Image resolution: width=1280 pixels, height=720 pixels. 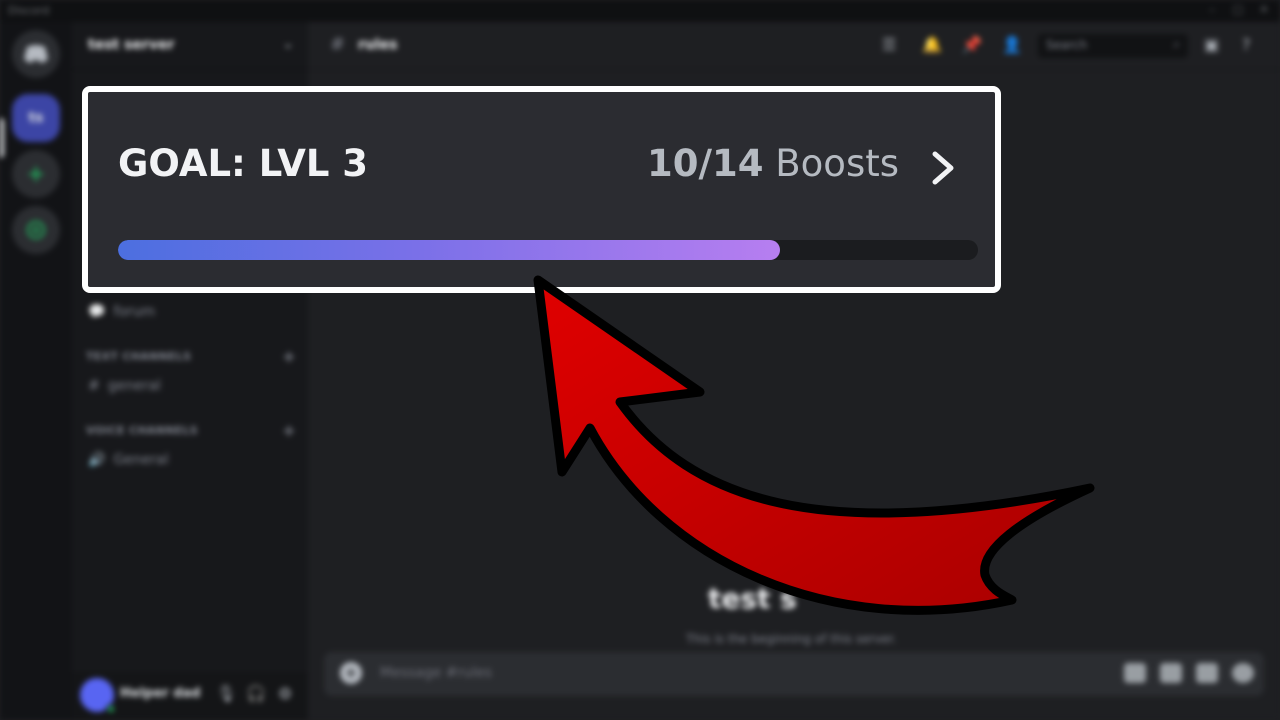 What do you see at coordinates (97, 312) in the screenshot?
I see `forum-icon: 💬` at bounding box center [97, 312].